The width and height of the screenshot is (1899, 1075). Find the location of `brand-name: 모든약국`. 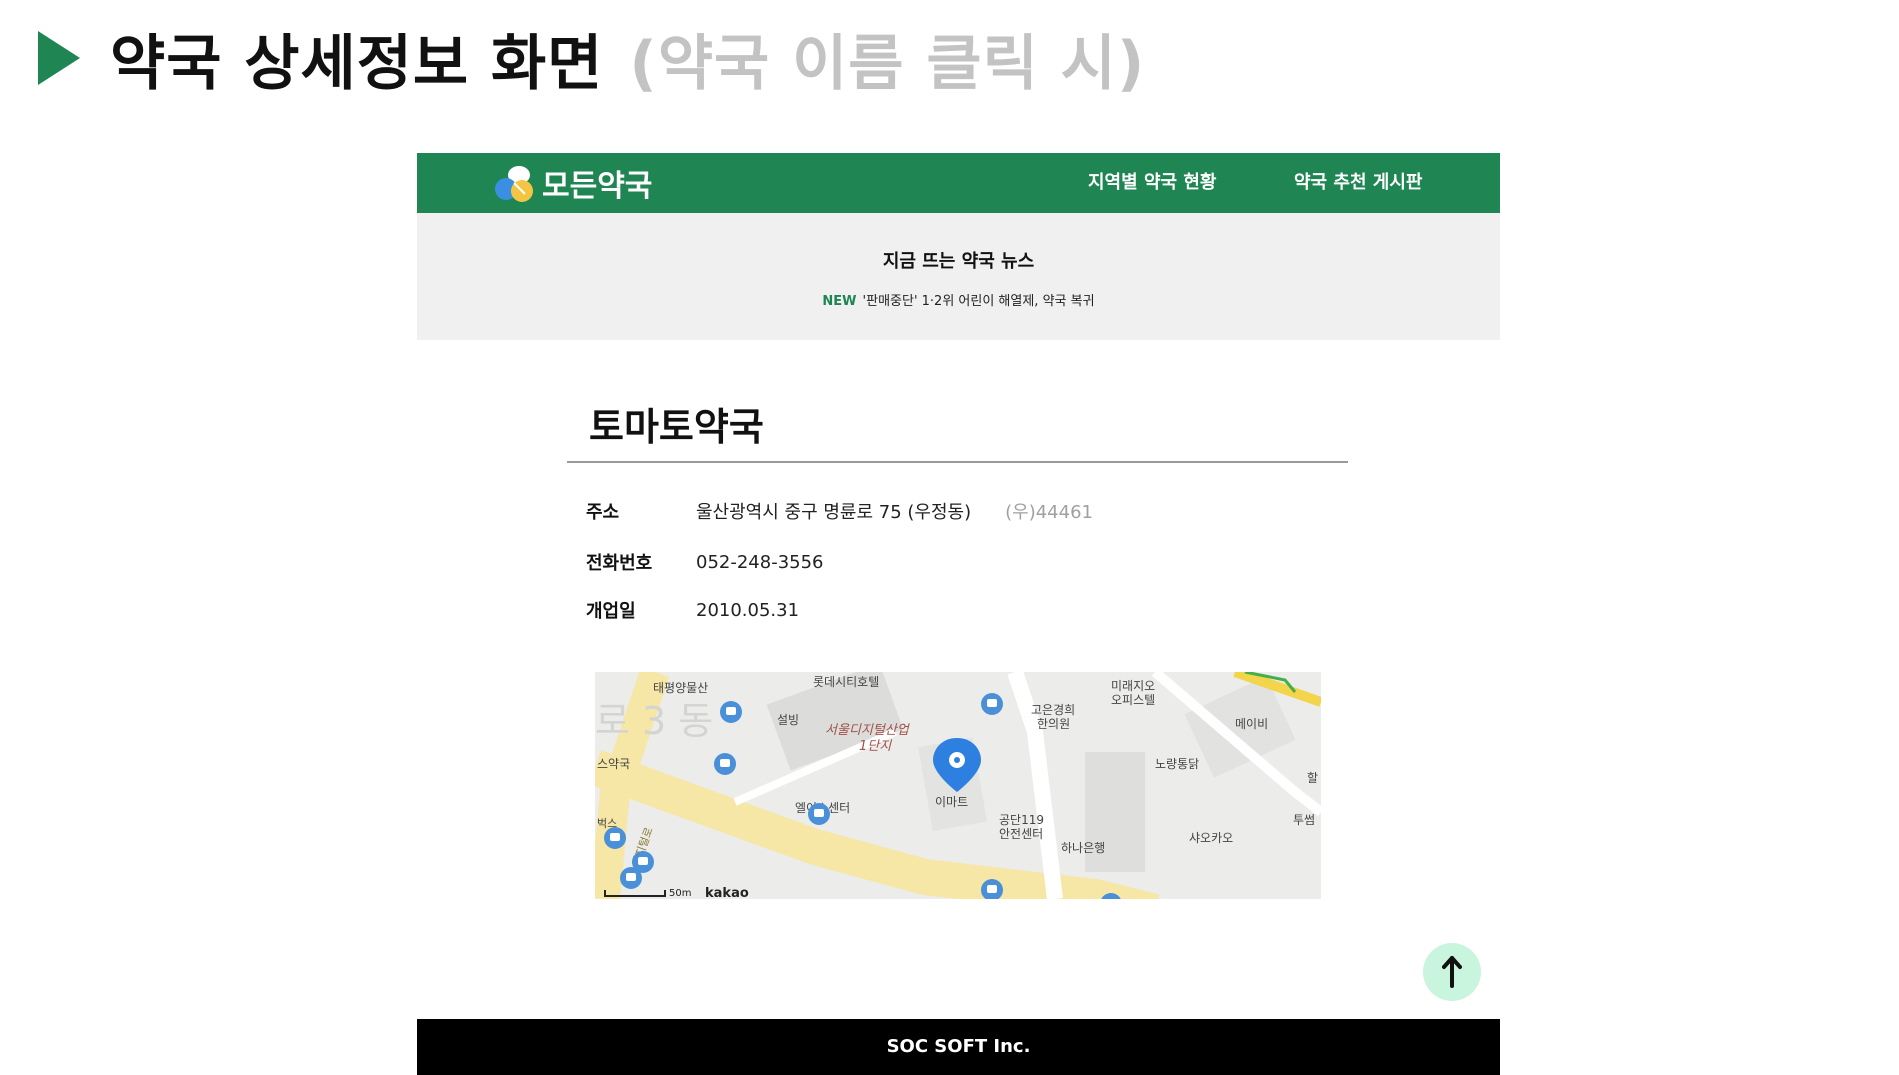

brand-name: 모든약국 is located at coordinates (597, 186).